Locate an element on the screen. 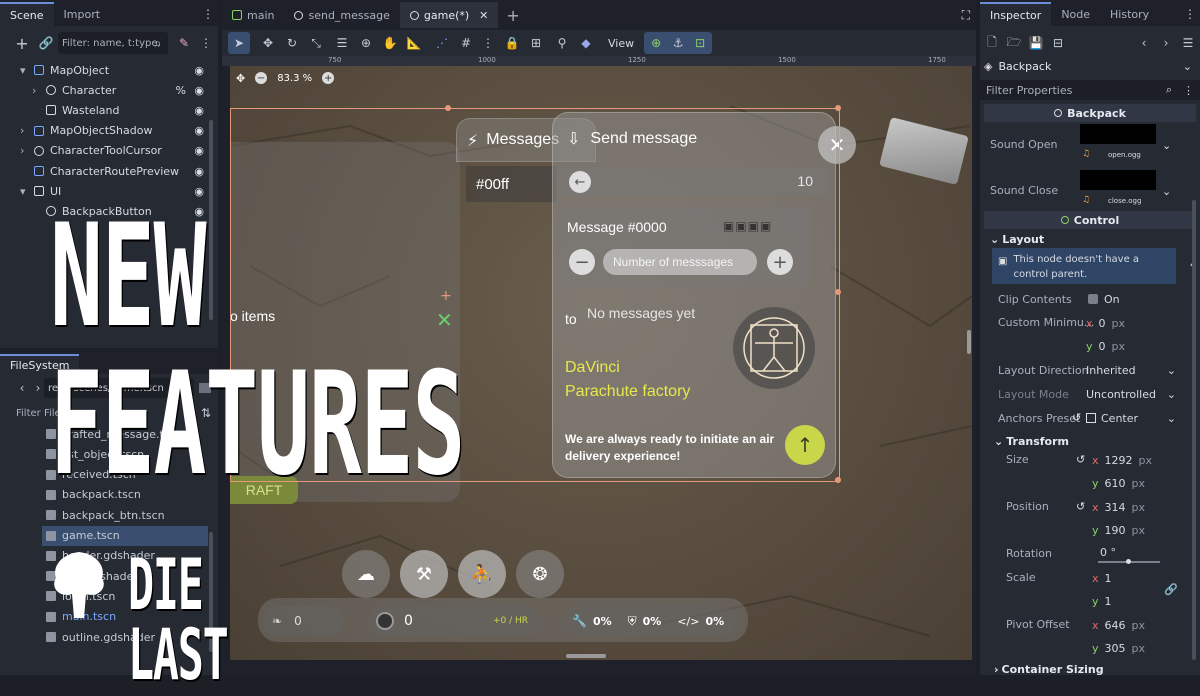  node-selector: ◈ Backpack ⌄ is located at coordinates (1090, 66).